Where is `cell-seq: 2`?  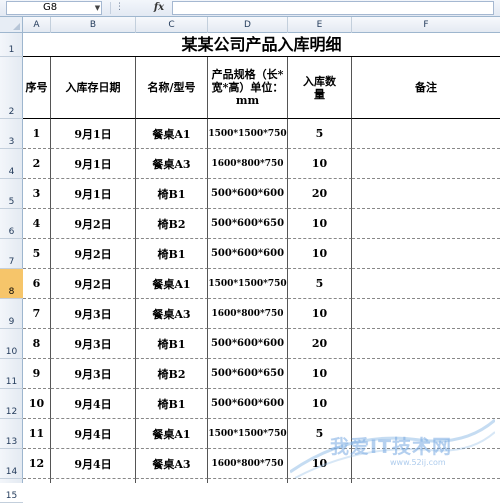
cell-seq: 2 is located at coordinates (37, 164).